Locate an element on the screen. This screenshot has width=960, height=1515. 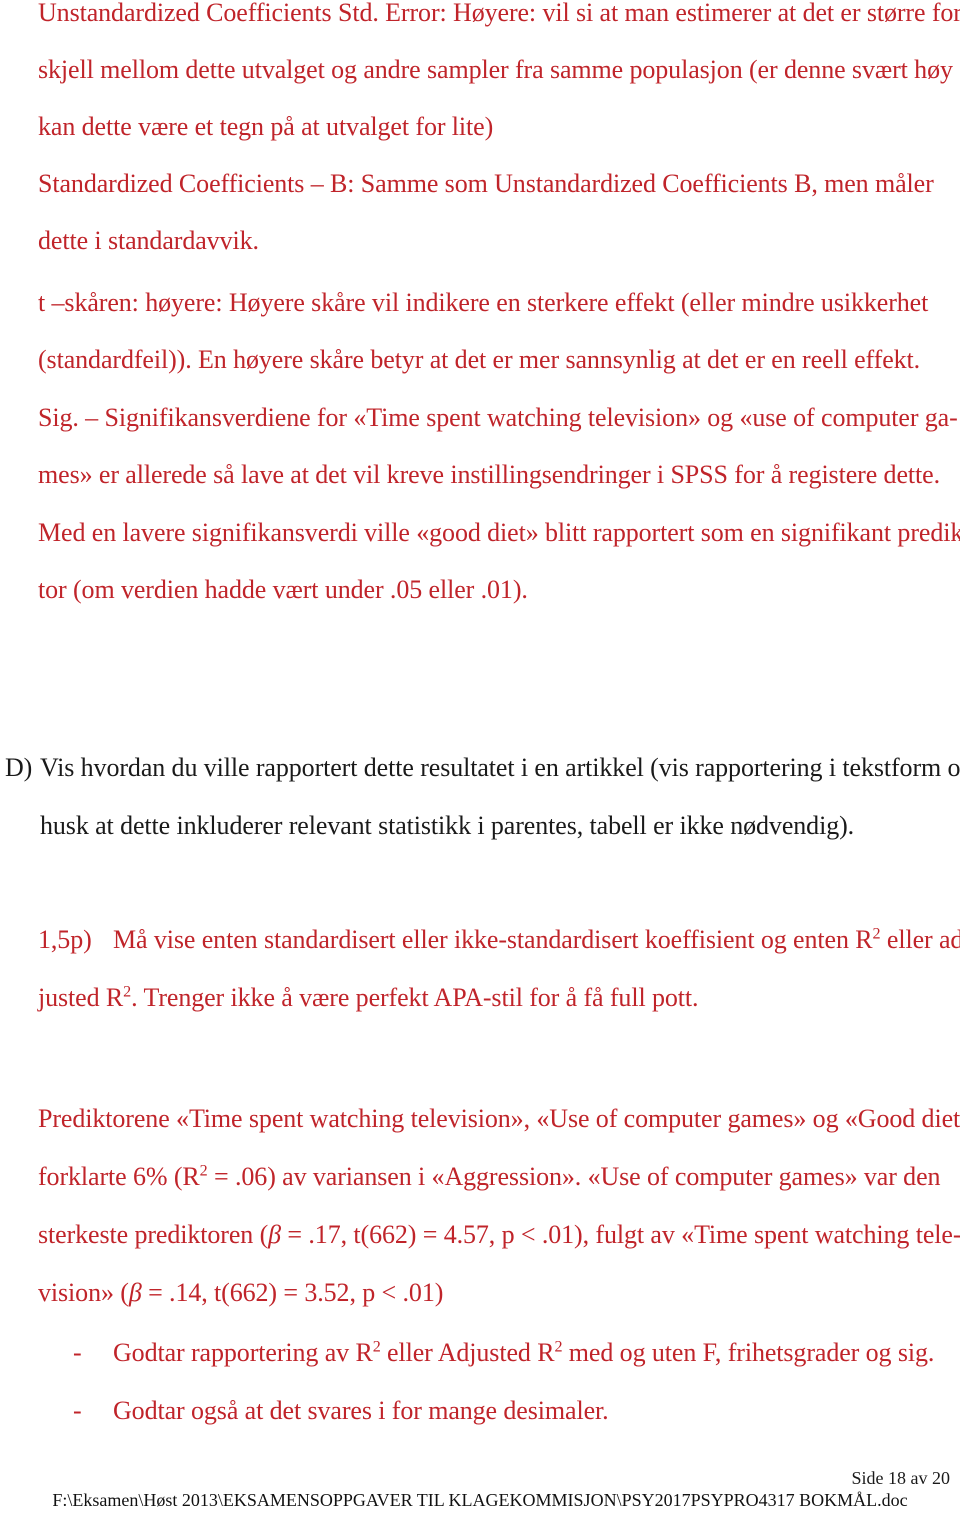
list-item-1-mid: eller Adjusted R is located at coordinates (467, 1352).